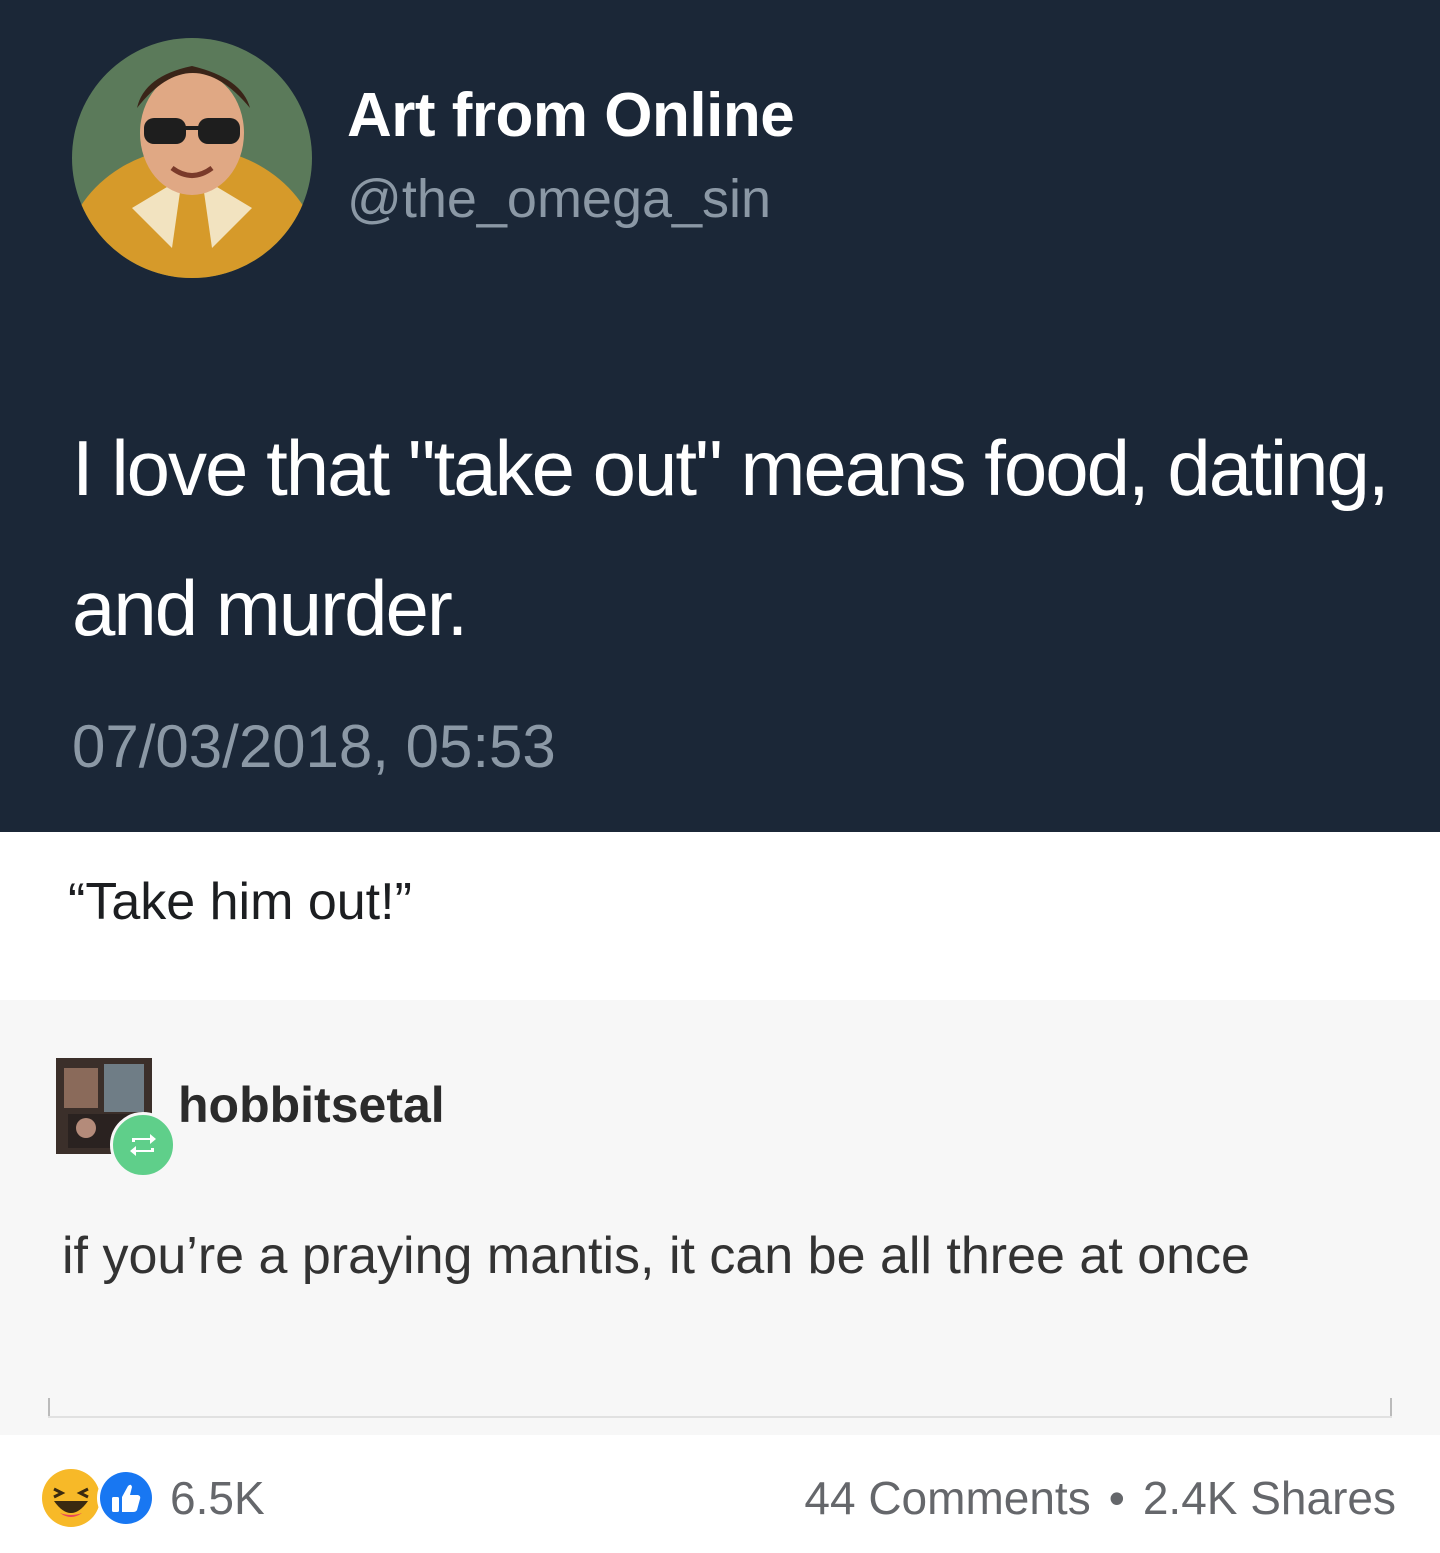 Image resolution: width=1440 pixels, height=1553 pixels. Describe the element at coordinates (71, 1498) in the screenshot. I see `haha-reaction-icon` at that location.